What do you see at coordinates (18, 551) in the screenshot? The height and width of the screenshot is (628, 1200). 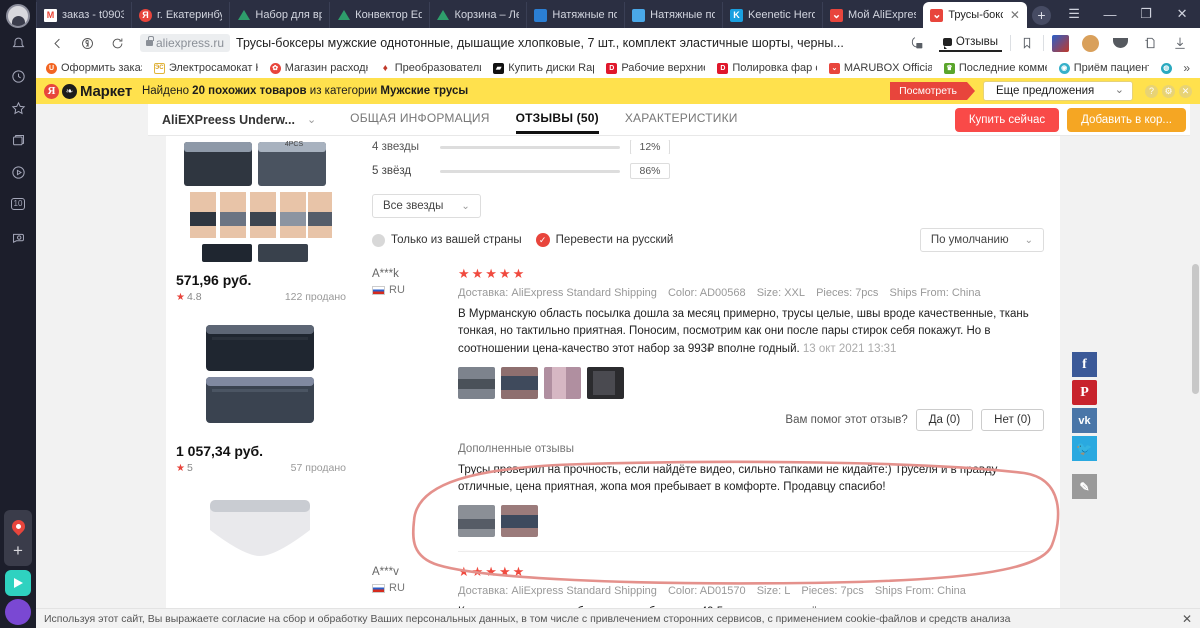 I see `add-icon: +` at bounding box center [18, 551].